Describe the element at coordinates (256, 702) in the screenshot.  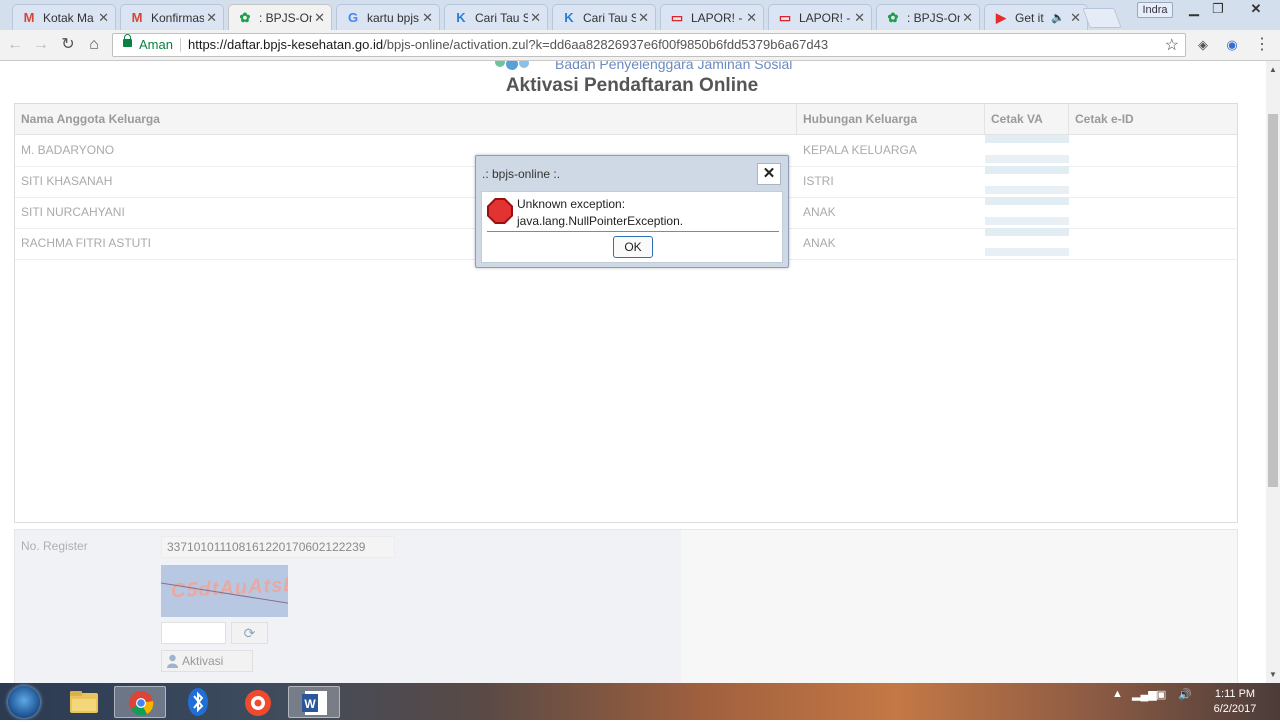
I see `messenger-app-icon` at that location.